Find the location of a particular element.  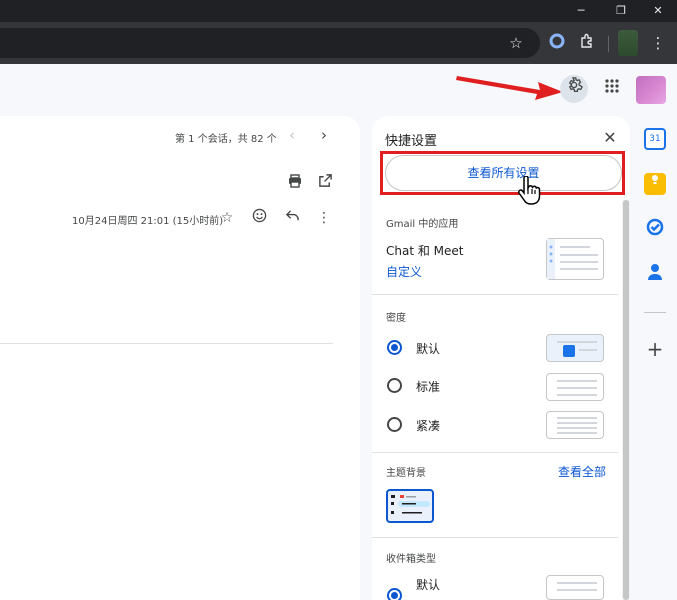

apps-section-heading: Gmail 中的应用 is located at coordinates (422, 224).